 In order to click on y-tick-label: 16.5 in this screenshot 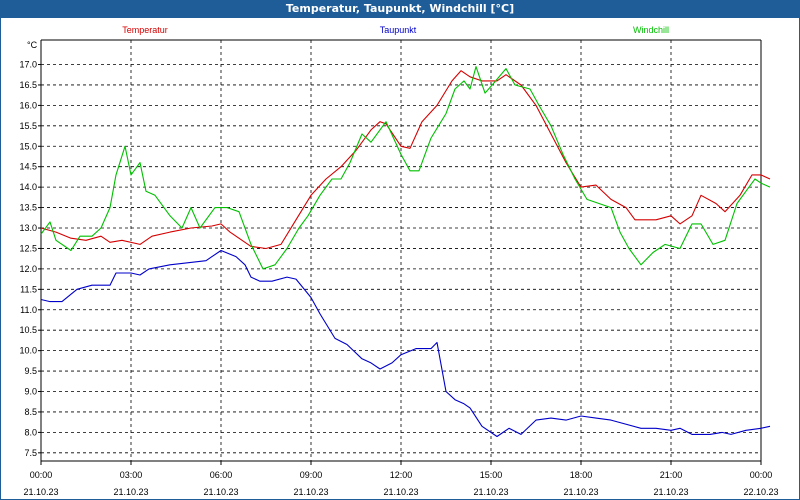, I will do `click(28, 85)`.